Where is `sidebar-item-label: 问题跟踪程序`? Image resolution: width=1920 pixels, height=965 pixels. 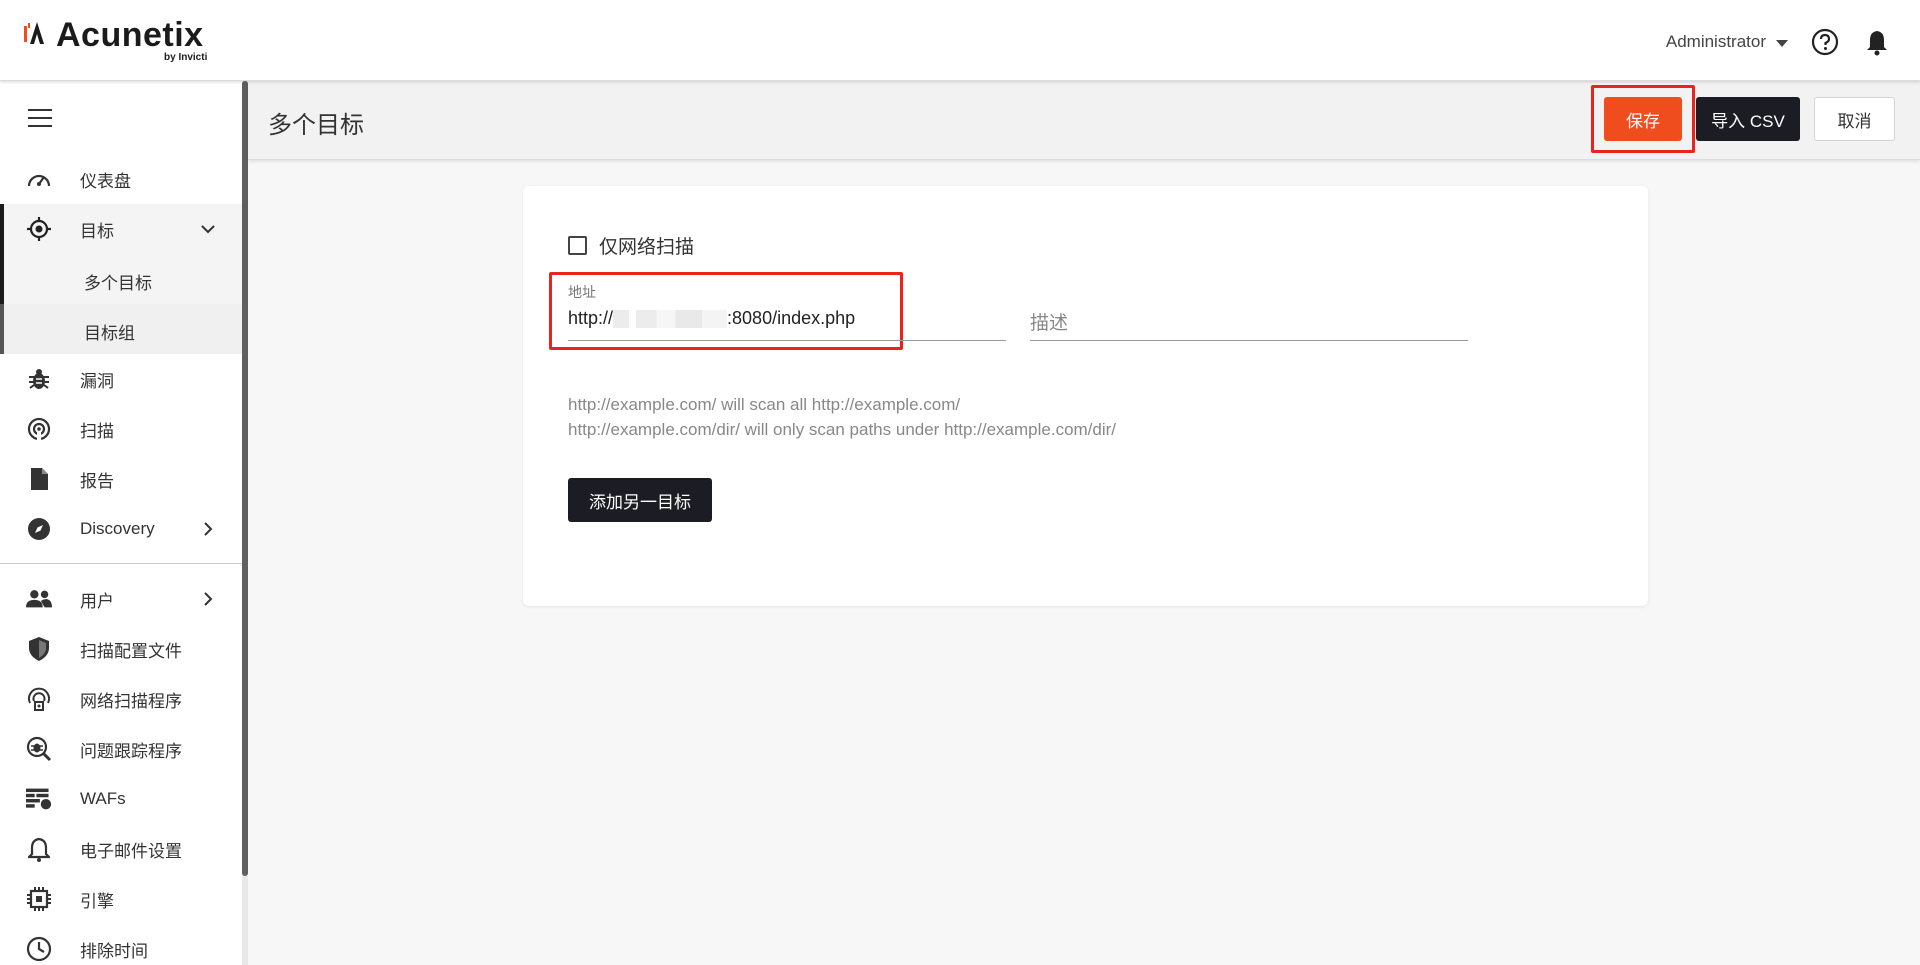
sidebar-item-label: 问题跟踪程序 is located at coordinates (131, 751).